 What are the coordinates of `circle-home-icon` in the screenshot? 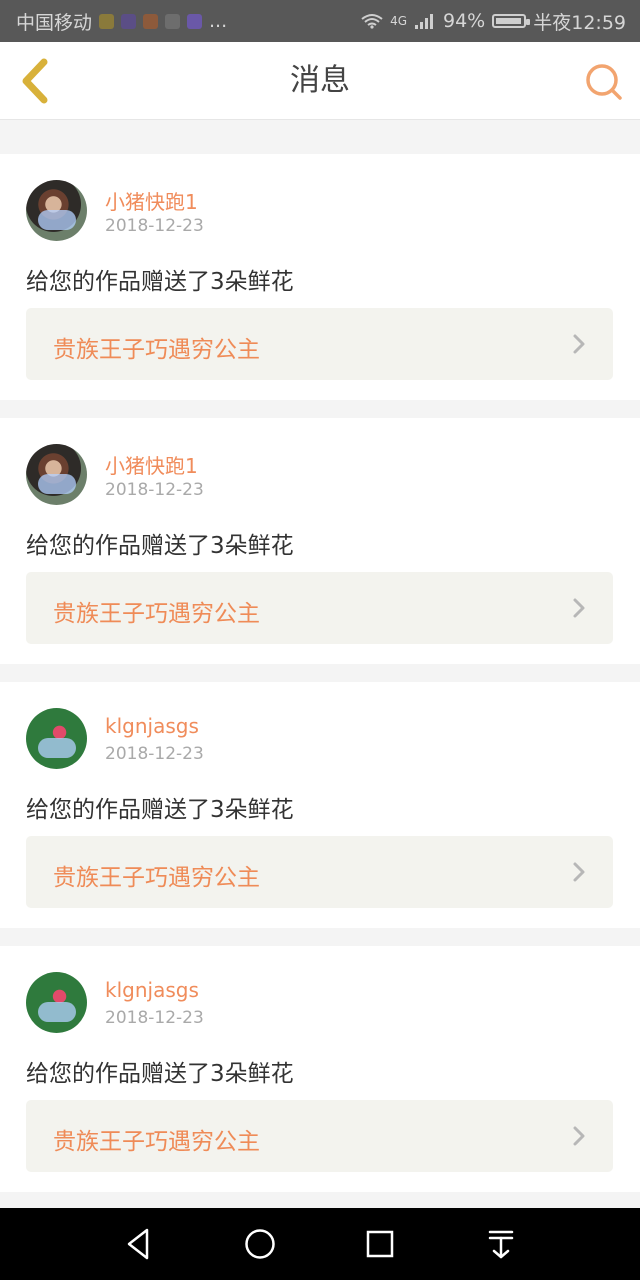 It's located at (260, 1244).